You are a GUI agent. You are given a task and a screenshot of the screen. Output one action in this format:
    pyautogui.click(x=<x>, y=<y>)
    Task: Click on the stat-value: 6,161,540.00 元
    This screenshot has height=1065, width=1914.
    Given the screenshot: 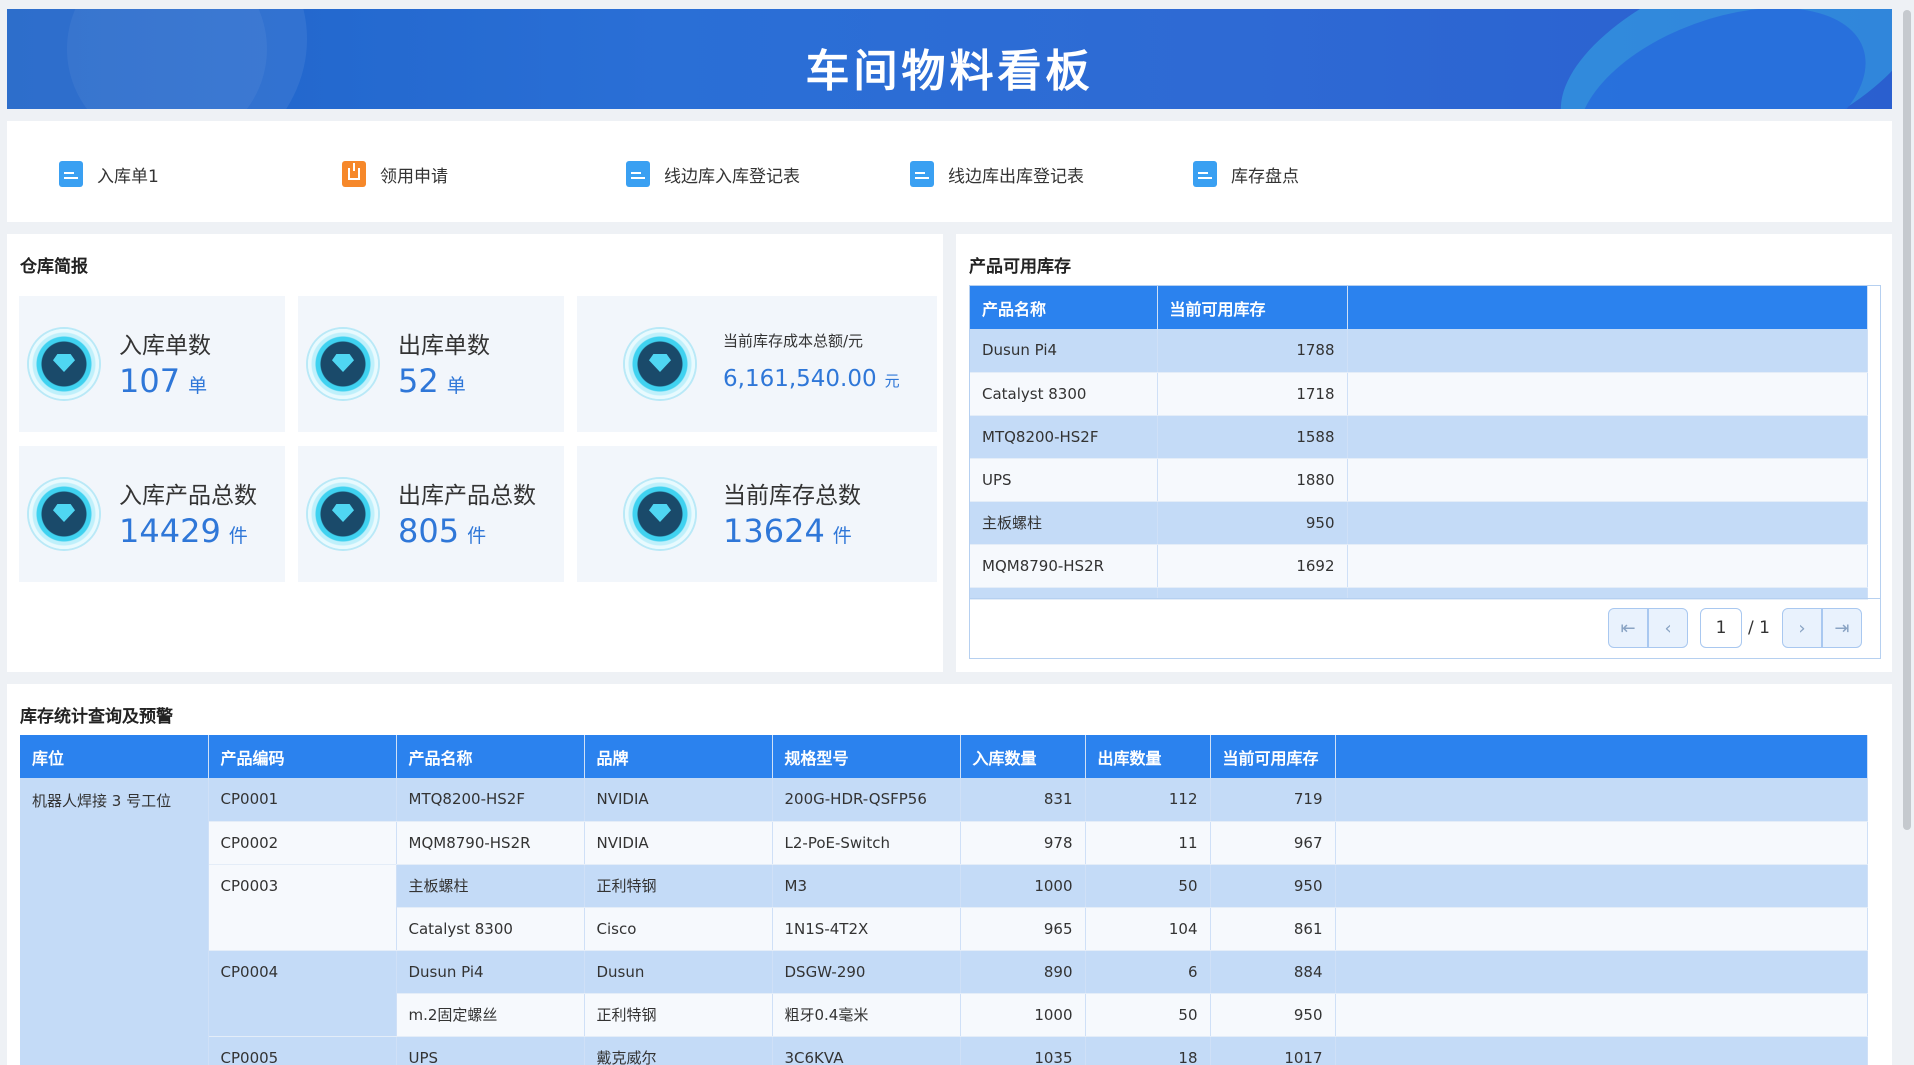 What is the action you would take?
    pyautogui.click(x=811, y=379)
    